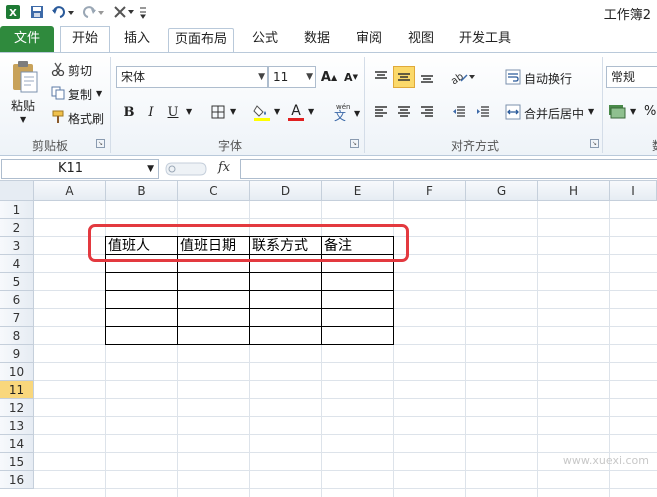 The width and height of the screenshot is (657, 497). What do you see at coordinates (554, 113) in the screenshot?
I see `merge-center-button: 合并后居中` at bounding box center [554, 113].